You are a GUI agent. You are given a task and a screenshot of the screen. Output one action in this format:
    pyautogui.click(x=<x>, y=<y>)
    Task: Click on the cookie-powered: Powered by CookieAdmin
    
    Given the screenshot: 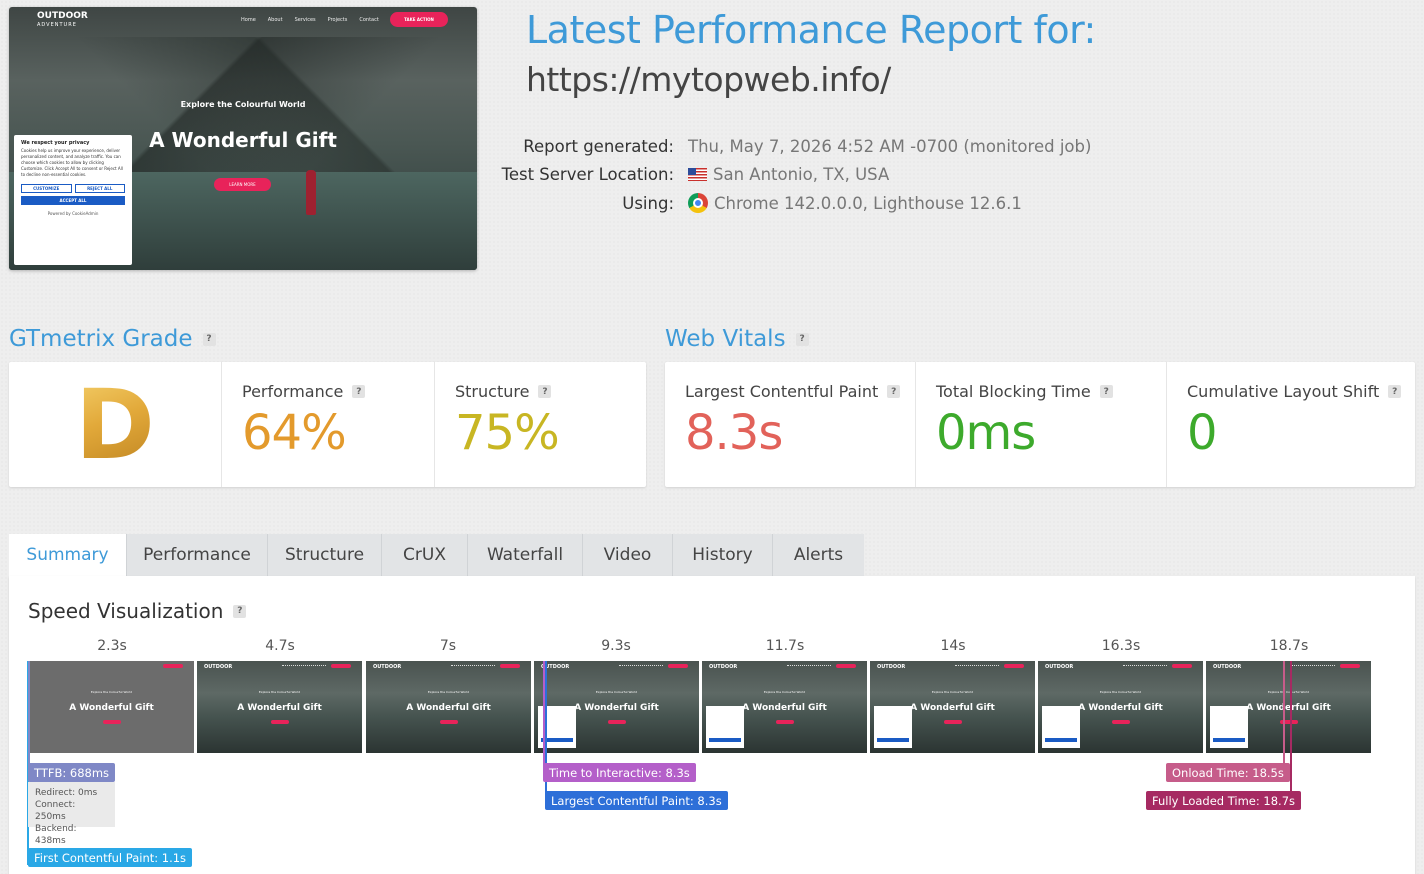 What is the action you would take?
    pyautogui.click(x=73, y=213)
    